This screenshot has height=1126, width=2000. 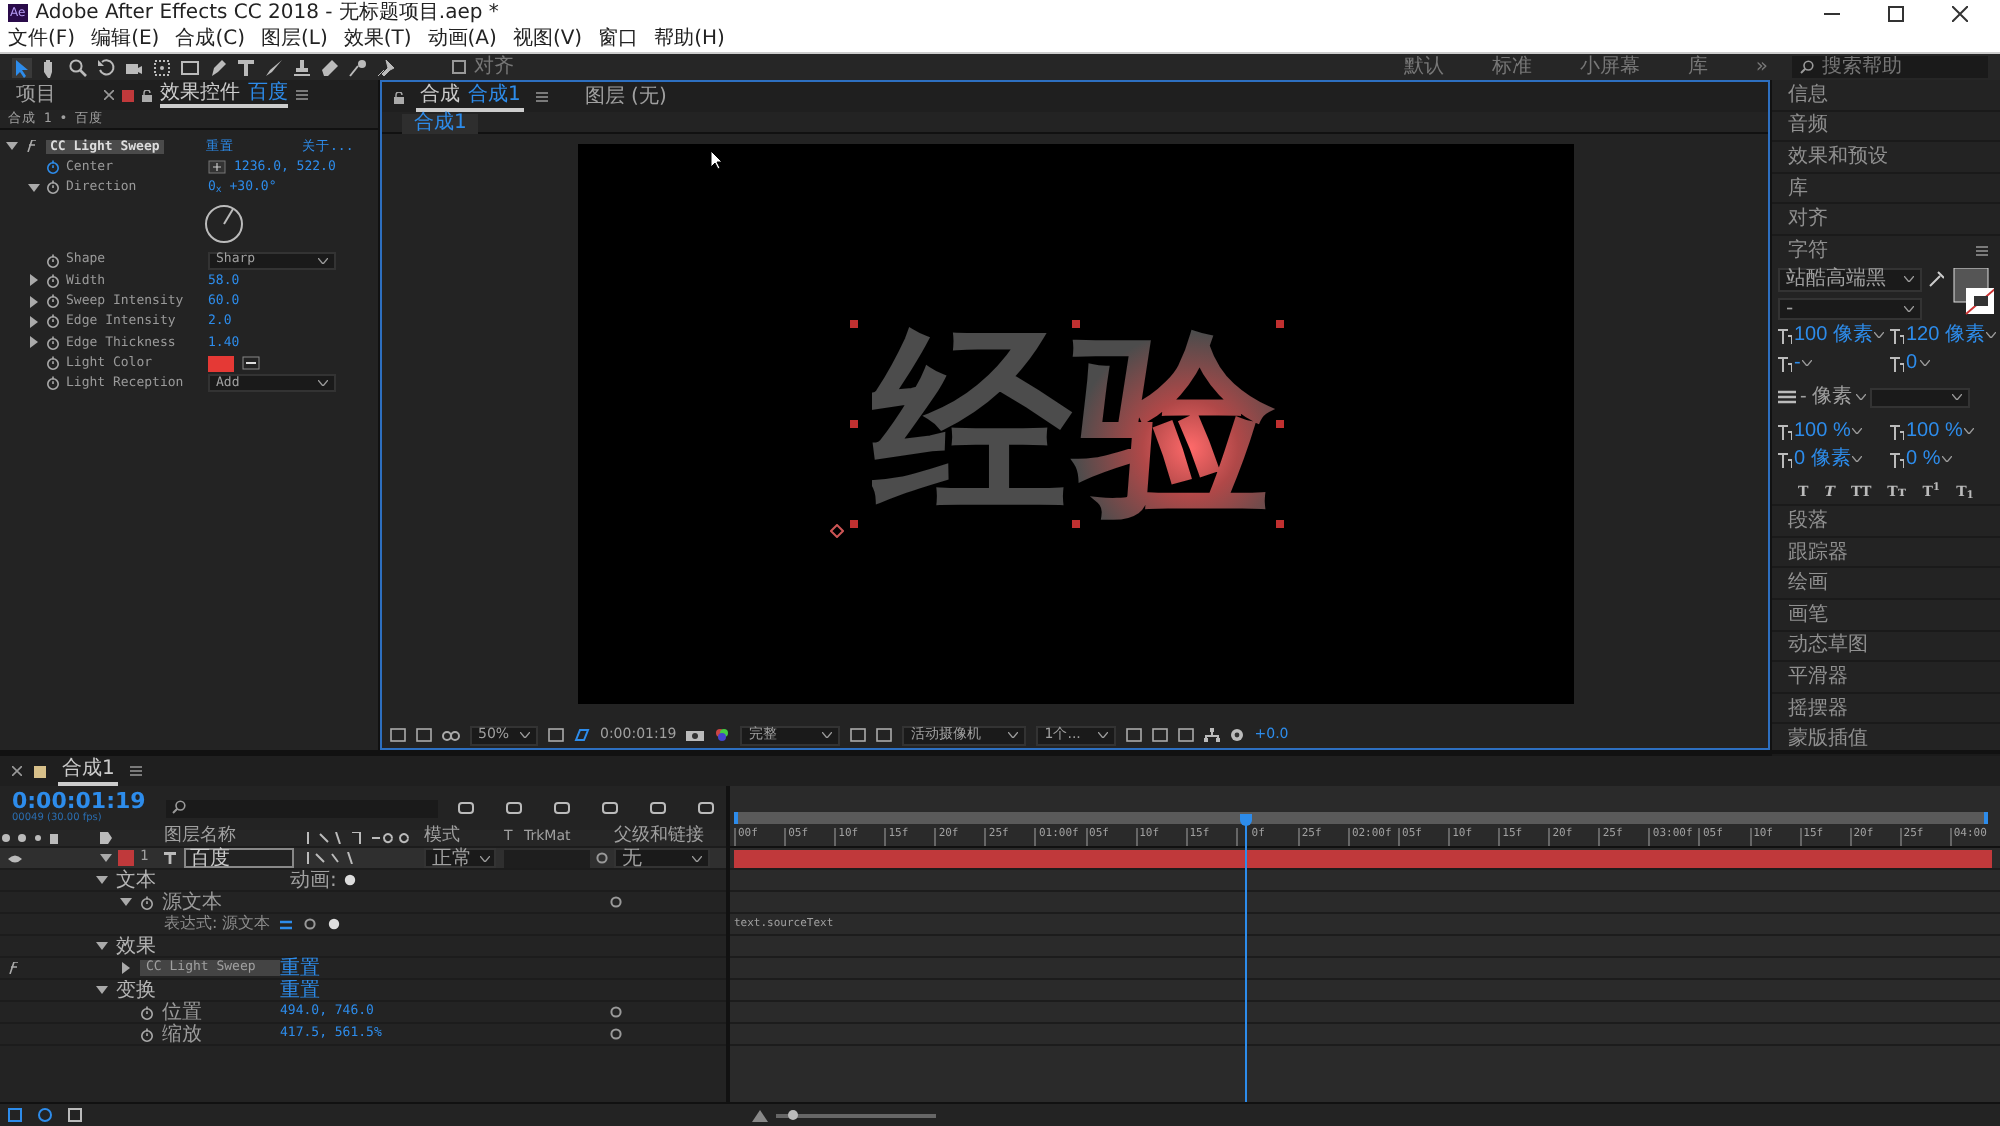 I want to click on panel-tab: 项目, so click(x=36, y=95).